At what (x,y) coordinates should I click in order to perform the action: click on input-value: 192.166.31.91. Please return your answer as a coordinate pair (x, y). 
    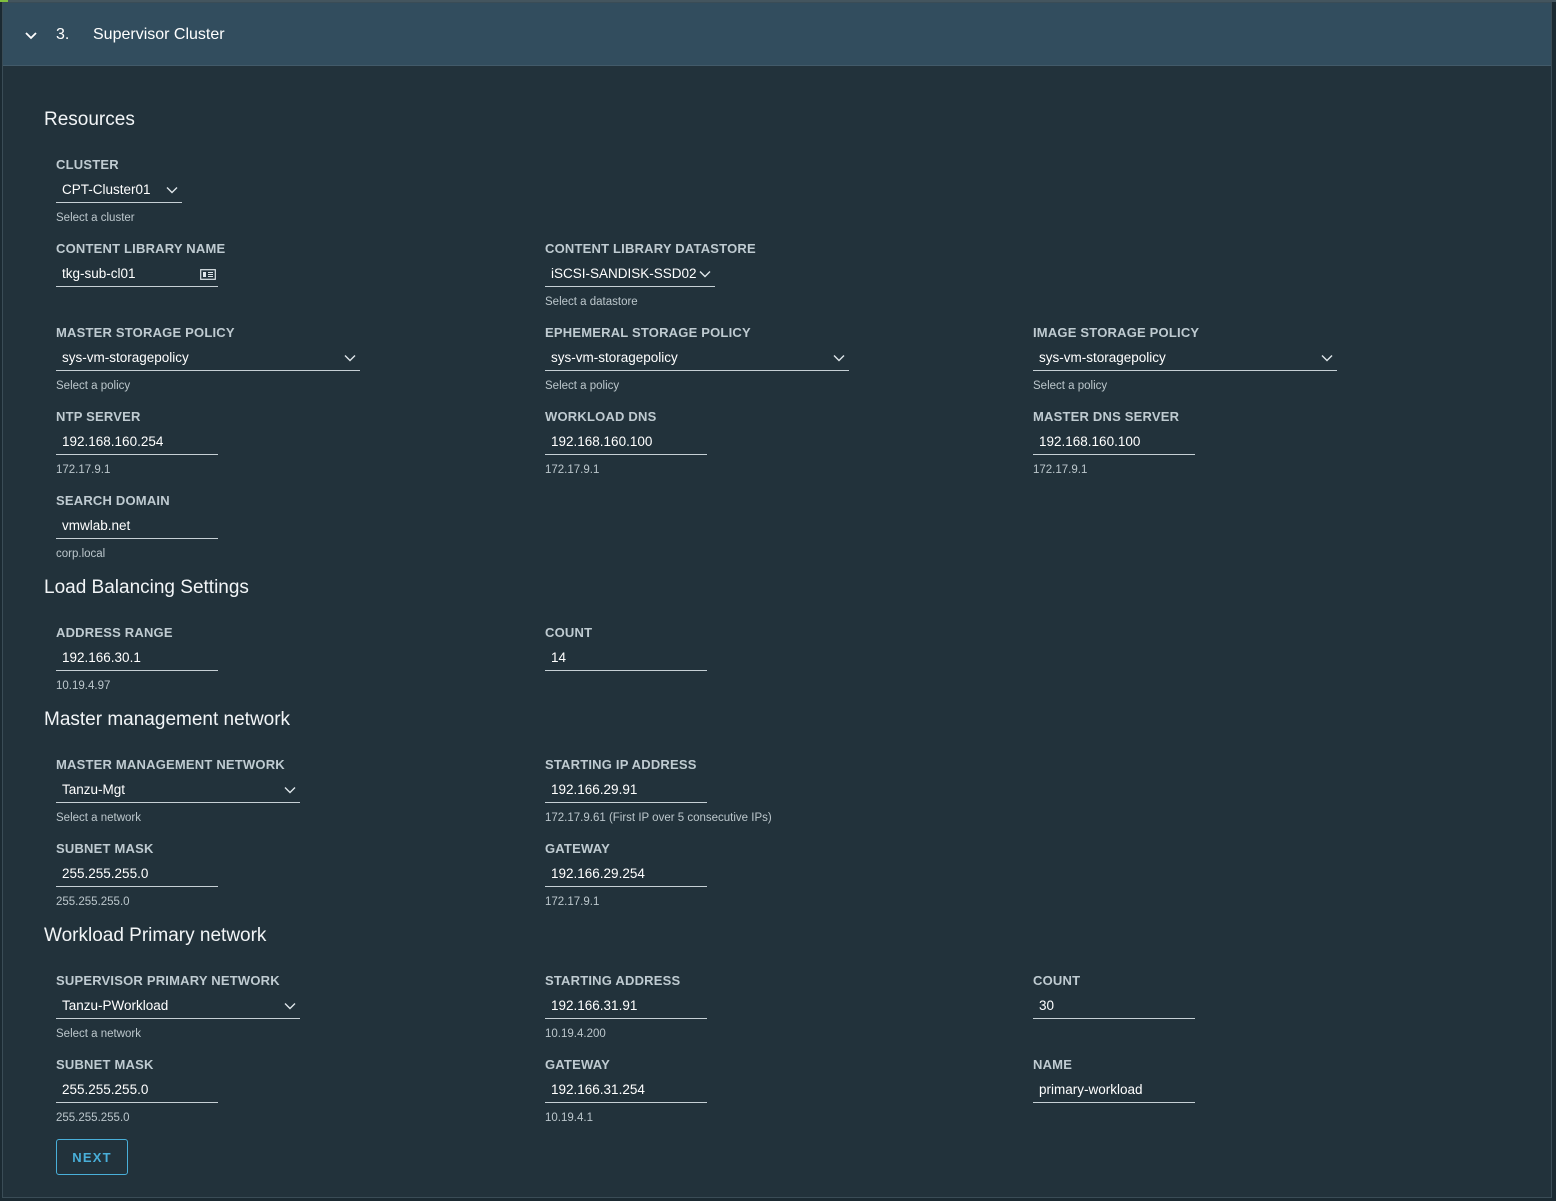
    Looking at the image, I should click on (594, 1005).